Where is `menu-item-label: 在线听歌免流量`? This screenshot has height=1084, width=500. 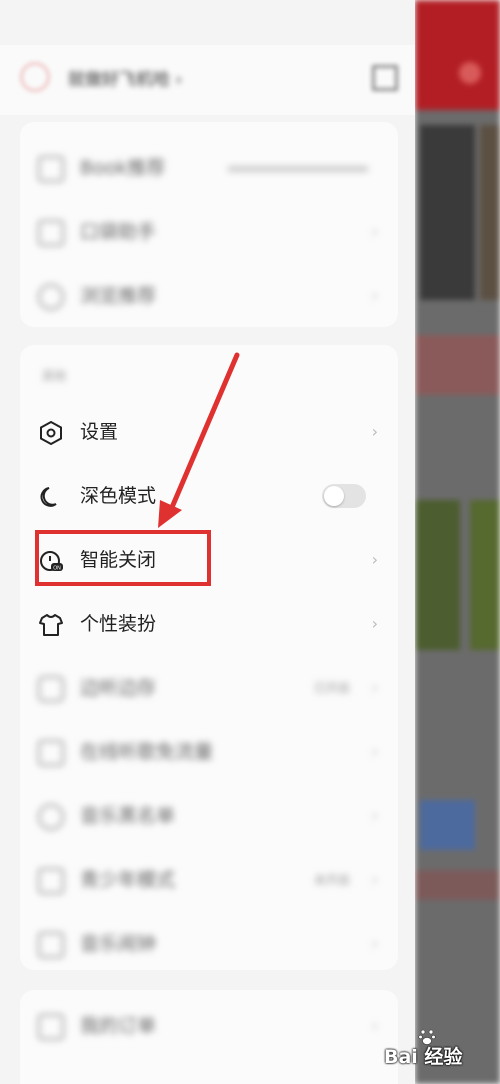 menu-item-label: 在线听歌免流量 is located at coordinates (147, 752).